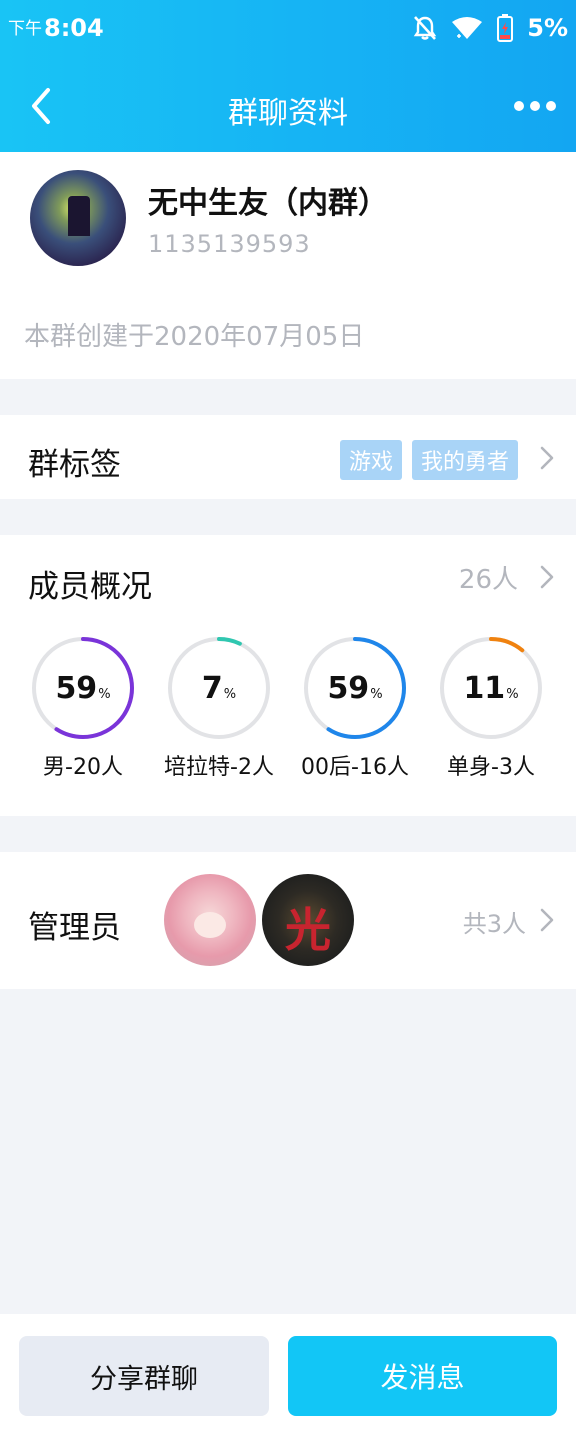 The width and height of the screenshot is (576, 1440). Describe the element at coordinates (90, 587) in the screenshot. I see `members-label: 成员概况` at that location.